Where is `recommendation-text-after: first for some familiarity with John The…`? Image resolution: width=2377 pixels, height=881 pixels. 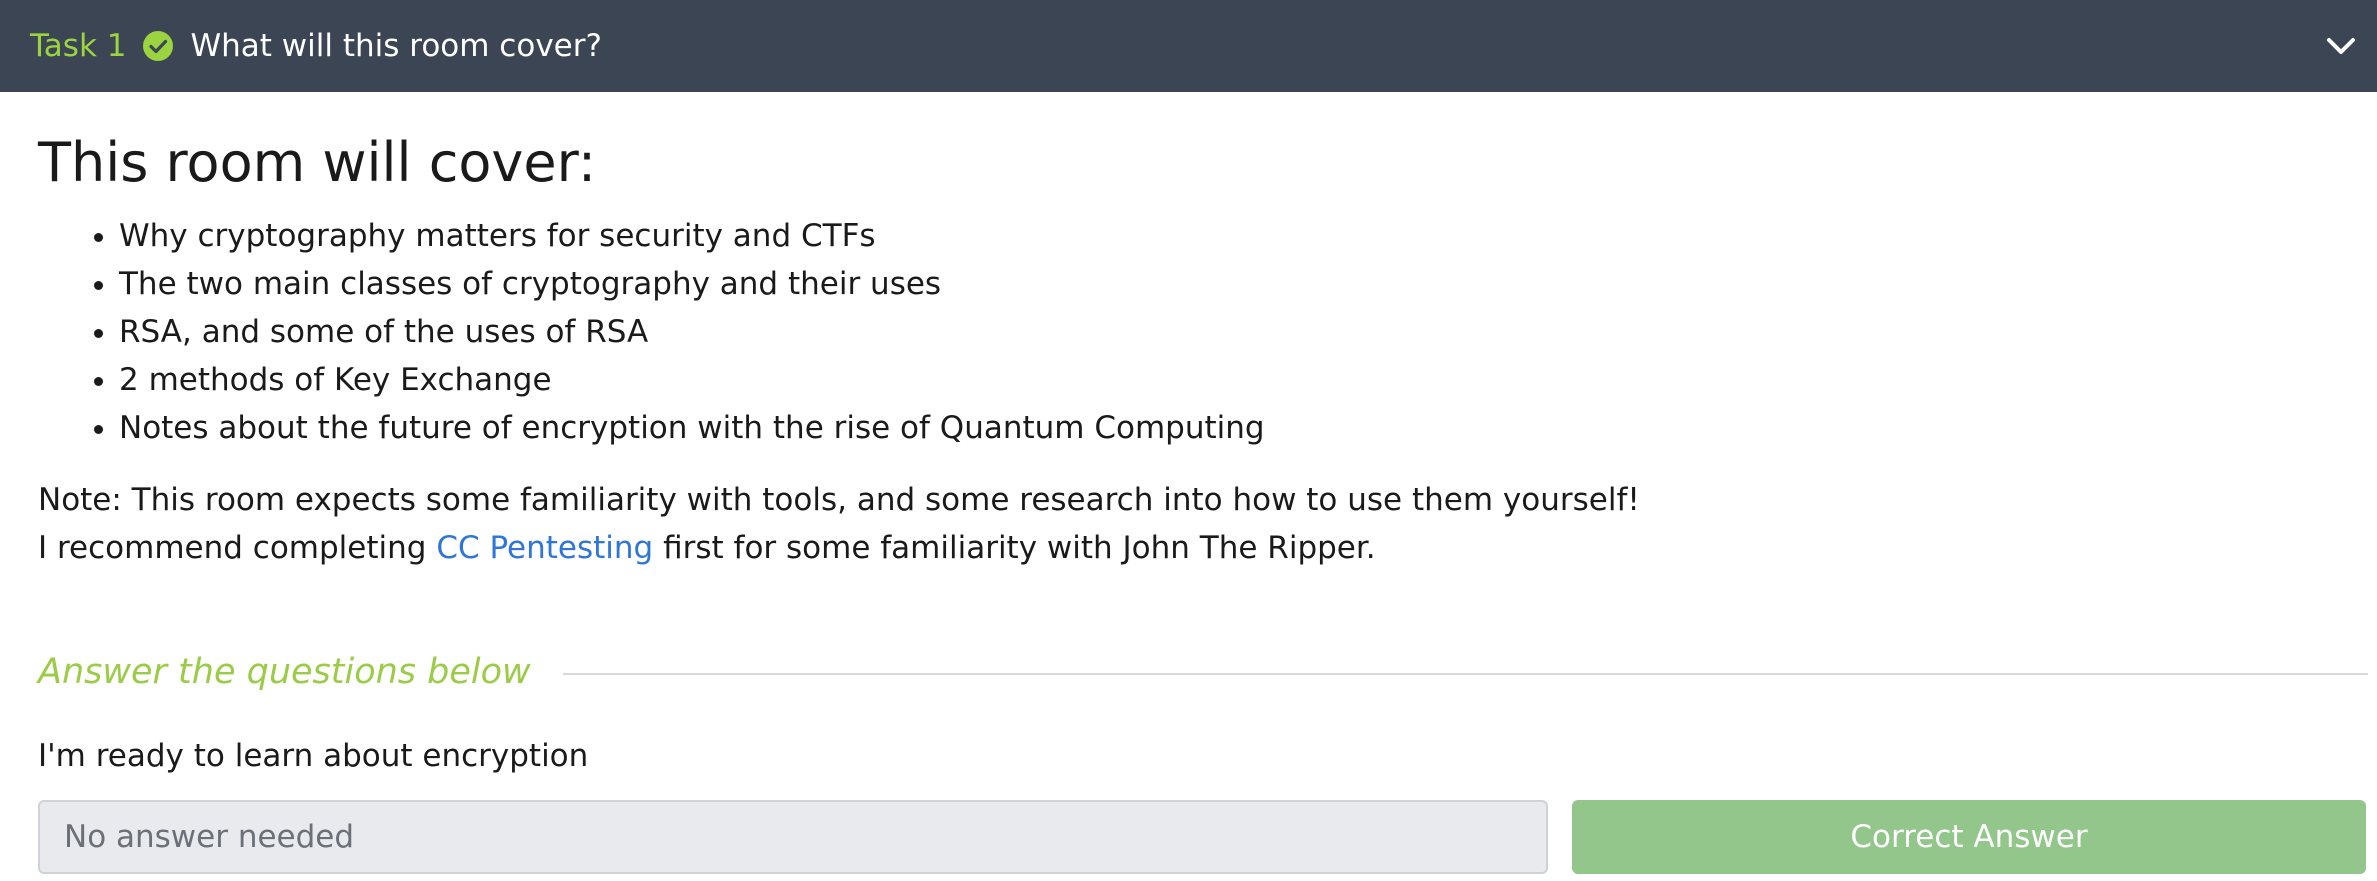 recommendation-text-after: first for some familiarity with John The… is located at coordinates (1014, 548).